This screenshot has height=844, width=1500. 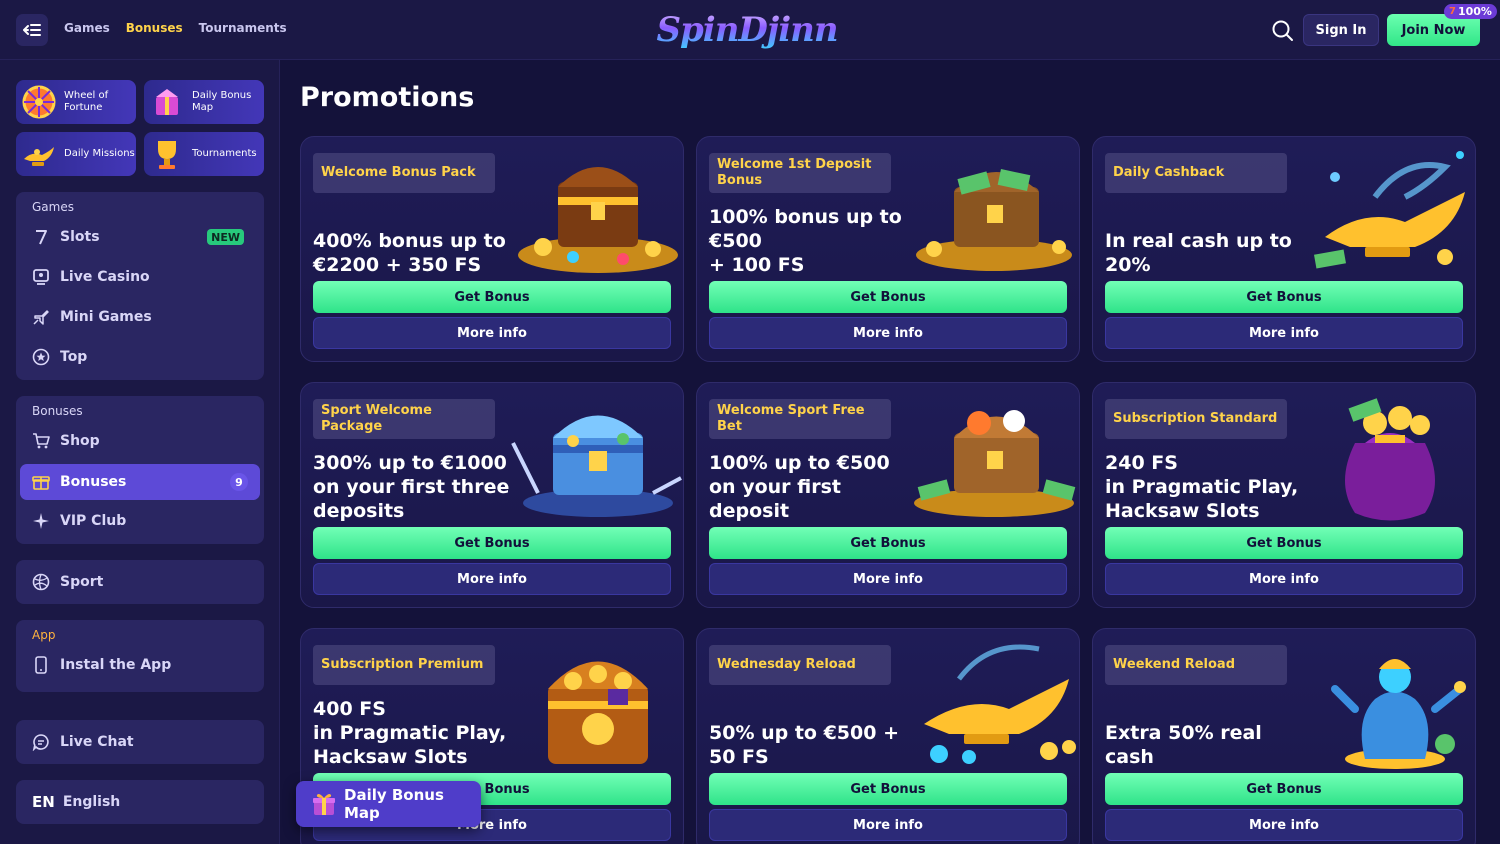 I want to click on sign-in-button: Sign In, so click(x=1341, y=30).